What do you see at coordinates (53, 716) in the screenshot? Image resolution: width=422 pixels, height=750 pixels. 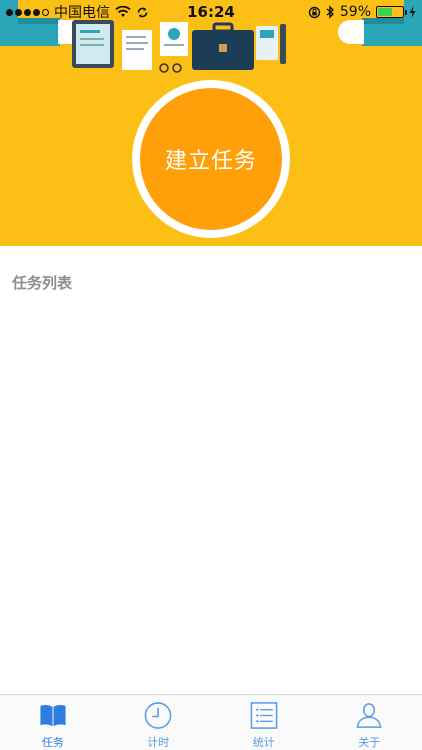 I see `book-icon` at bounding box center [53, 716].